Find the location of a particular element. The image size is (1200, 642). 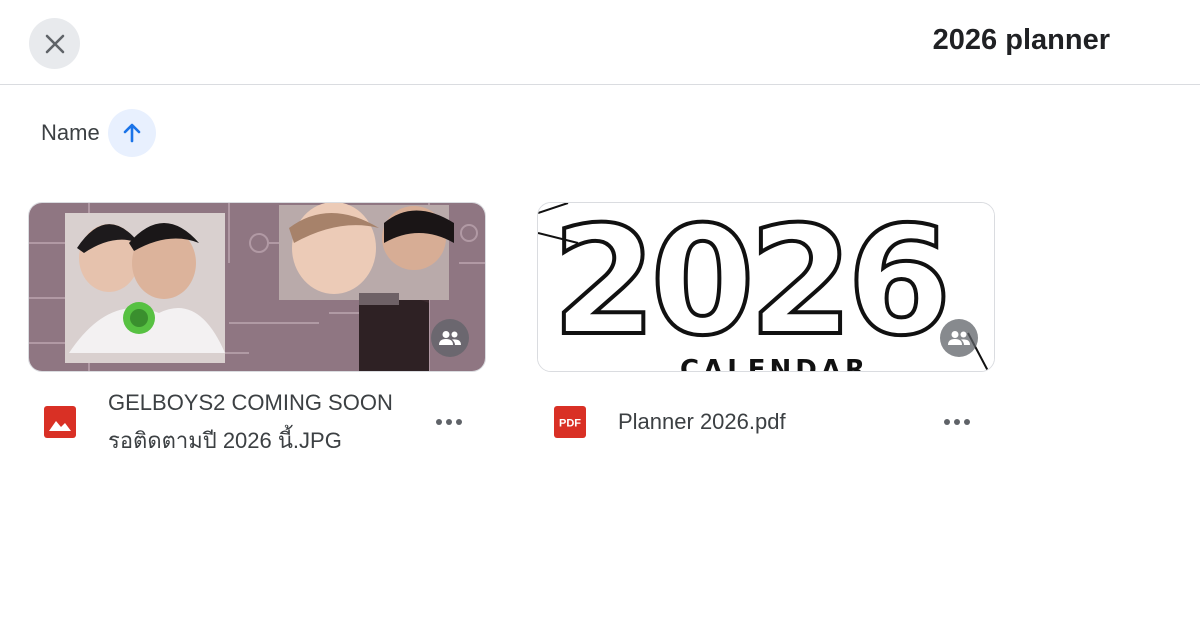

calendar-thumbnail: 2026 CALENDAR is located at coordinates (766, 287).